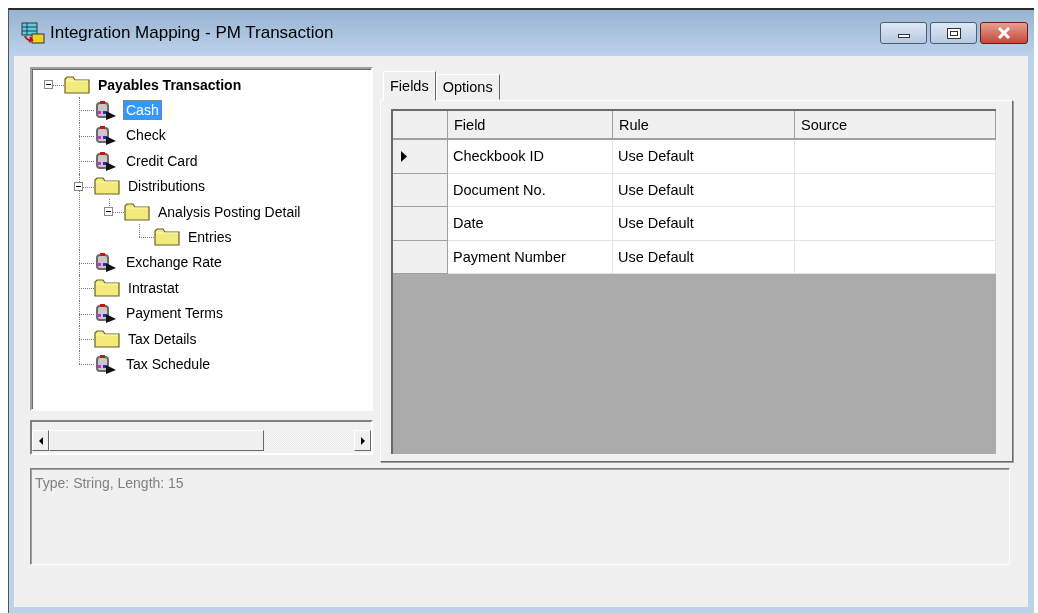 Image resolution: width=1038 pixels, height=613 pixels. I want to click on minimize-button, so click(903, 33).